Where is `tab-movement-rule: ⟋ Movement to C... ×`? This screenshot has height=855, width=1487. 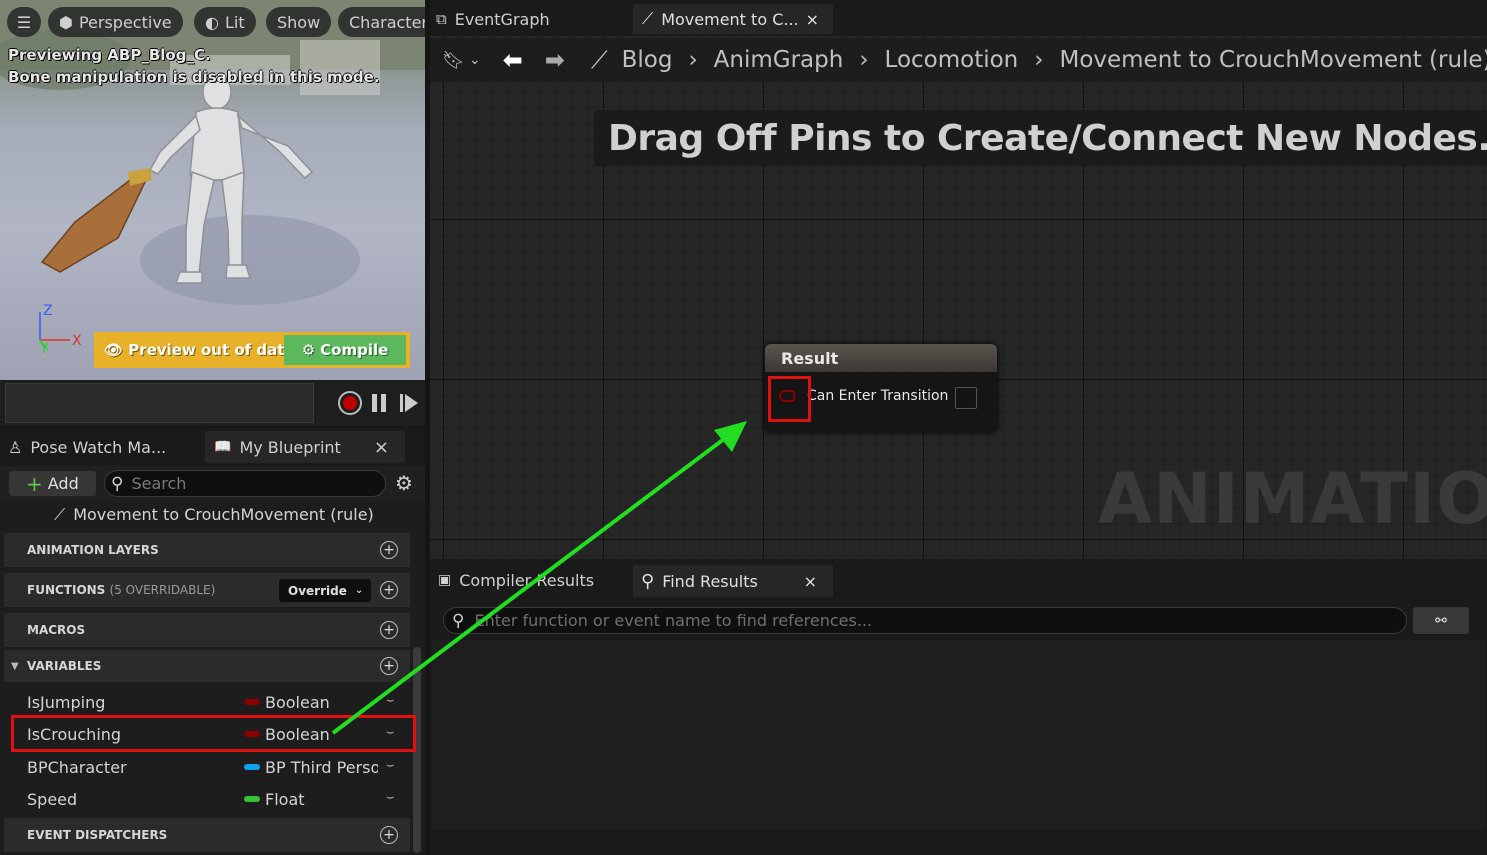
tab-movement-rule: ⟋ Movement to C... × is located at coordinates (733, 19).